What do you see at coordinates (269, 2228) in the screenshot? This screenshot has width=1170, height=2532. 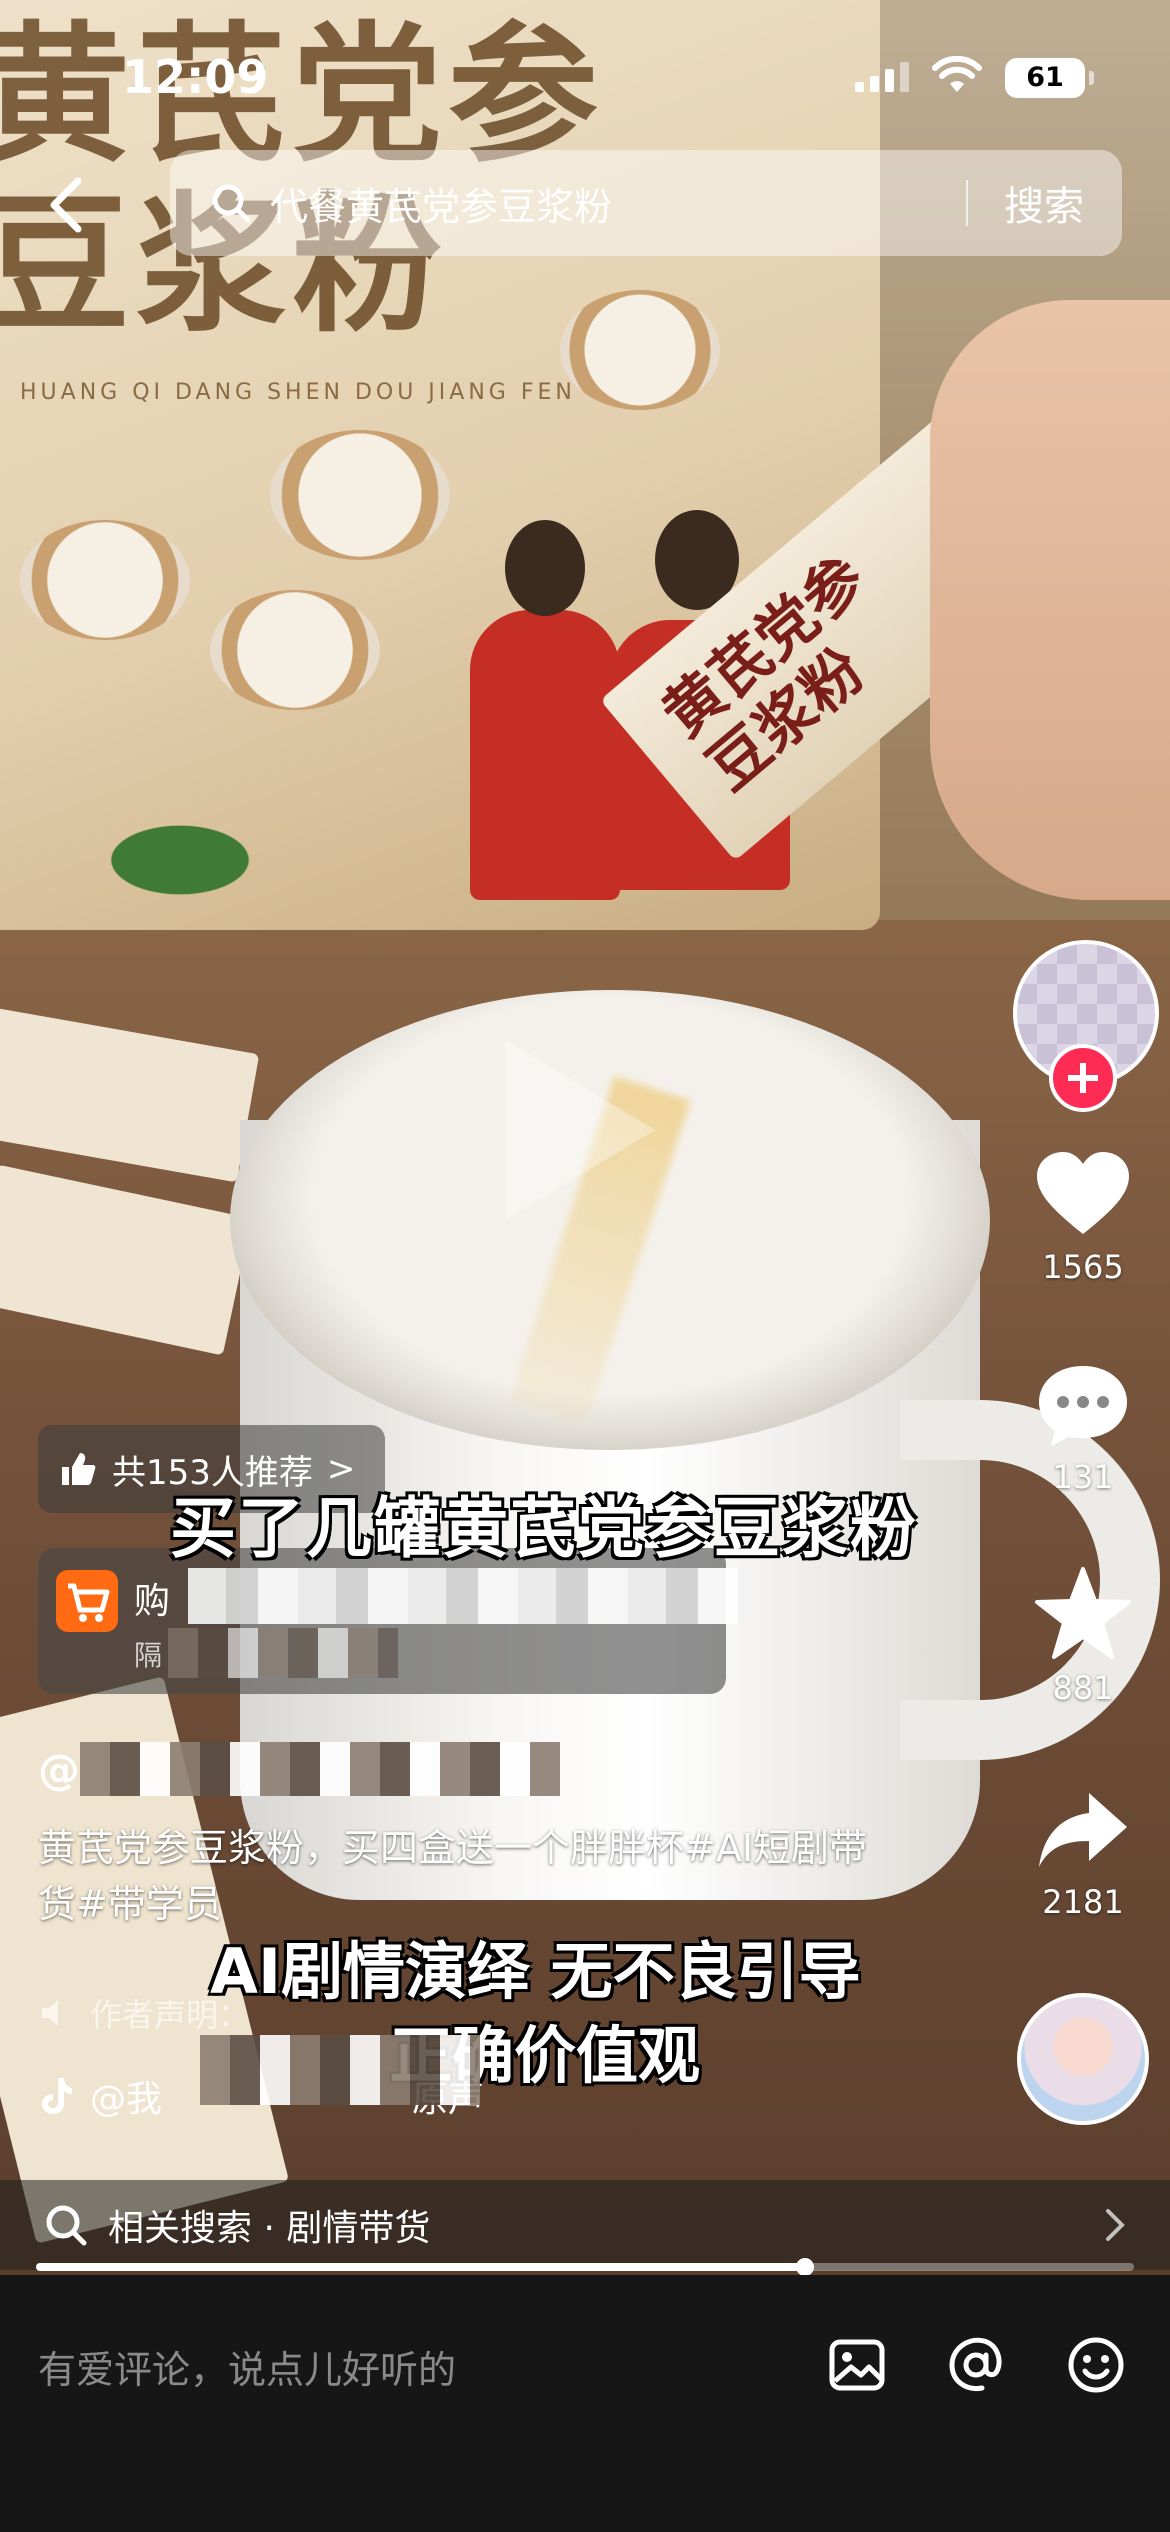 I see `related-search-label: 相关搜索 · 剧情带货` at bounding box center [269, 2228].